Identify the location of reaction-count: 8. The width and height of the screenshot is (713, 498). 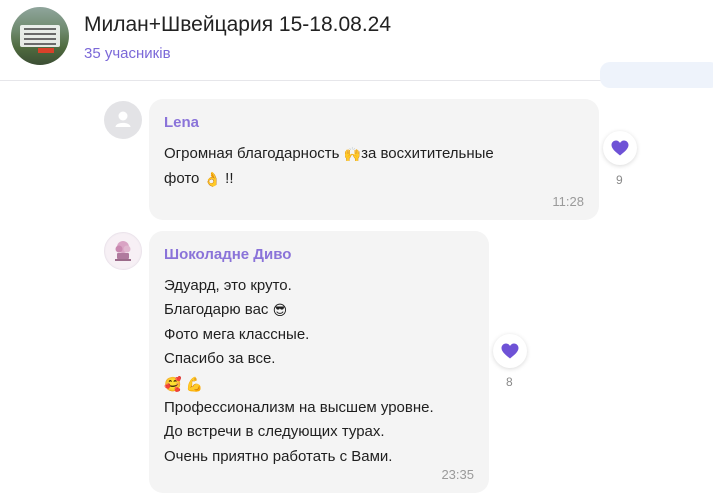
(509, 382).